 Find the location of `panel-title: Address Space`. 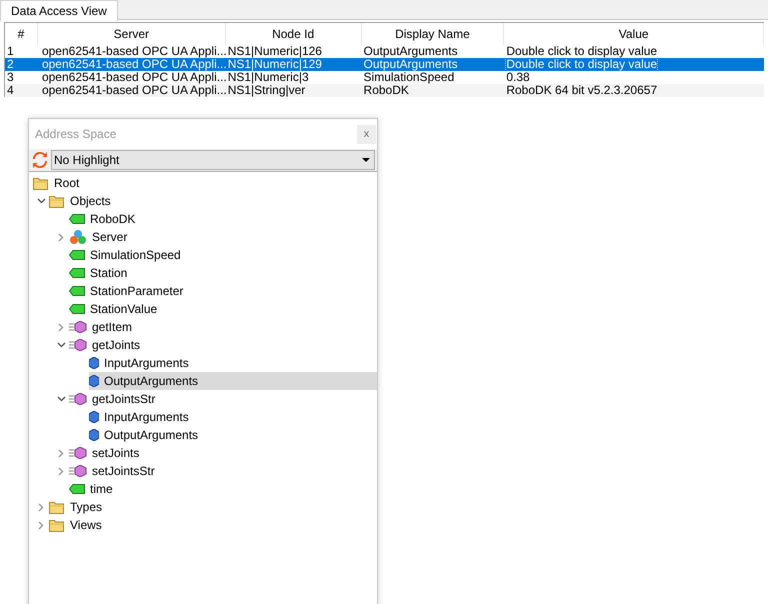

panel-title: Address Space is located at coordinates (76, 134).